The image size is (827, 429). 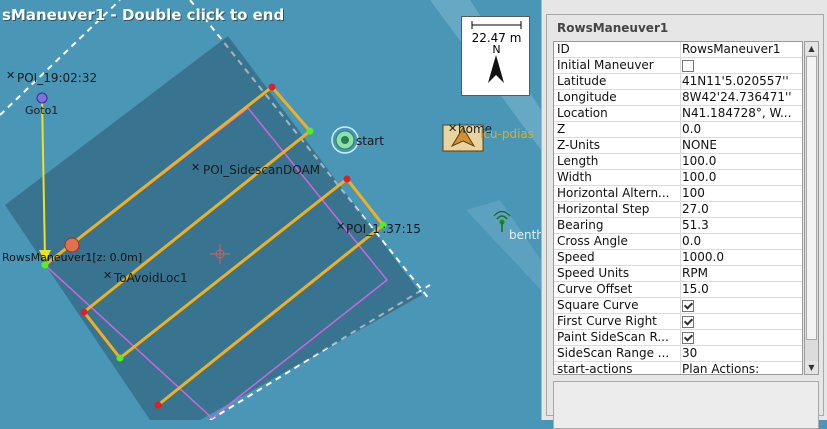 I want to click on property-key: First Curve Right, so click(x=607, y=321).